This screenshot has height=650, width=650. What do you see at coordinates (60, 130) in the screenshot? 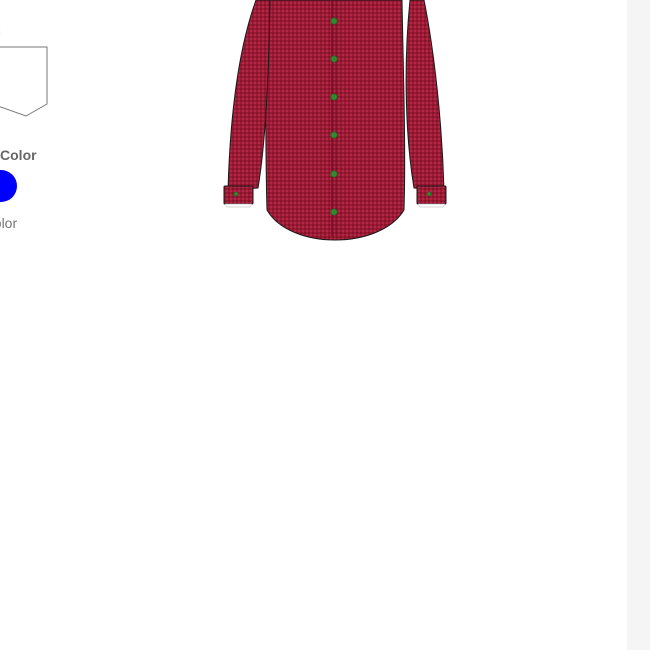
I see `customization-options-panel: ket ead Color e Color` at bounding box center [60, 130].